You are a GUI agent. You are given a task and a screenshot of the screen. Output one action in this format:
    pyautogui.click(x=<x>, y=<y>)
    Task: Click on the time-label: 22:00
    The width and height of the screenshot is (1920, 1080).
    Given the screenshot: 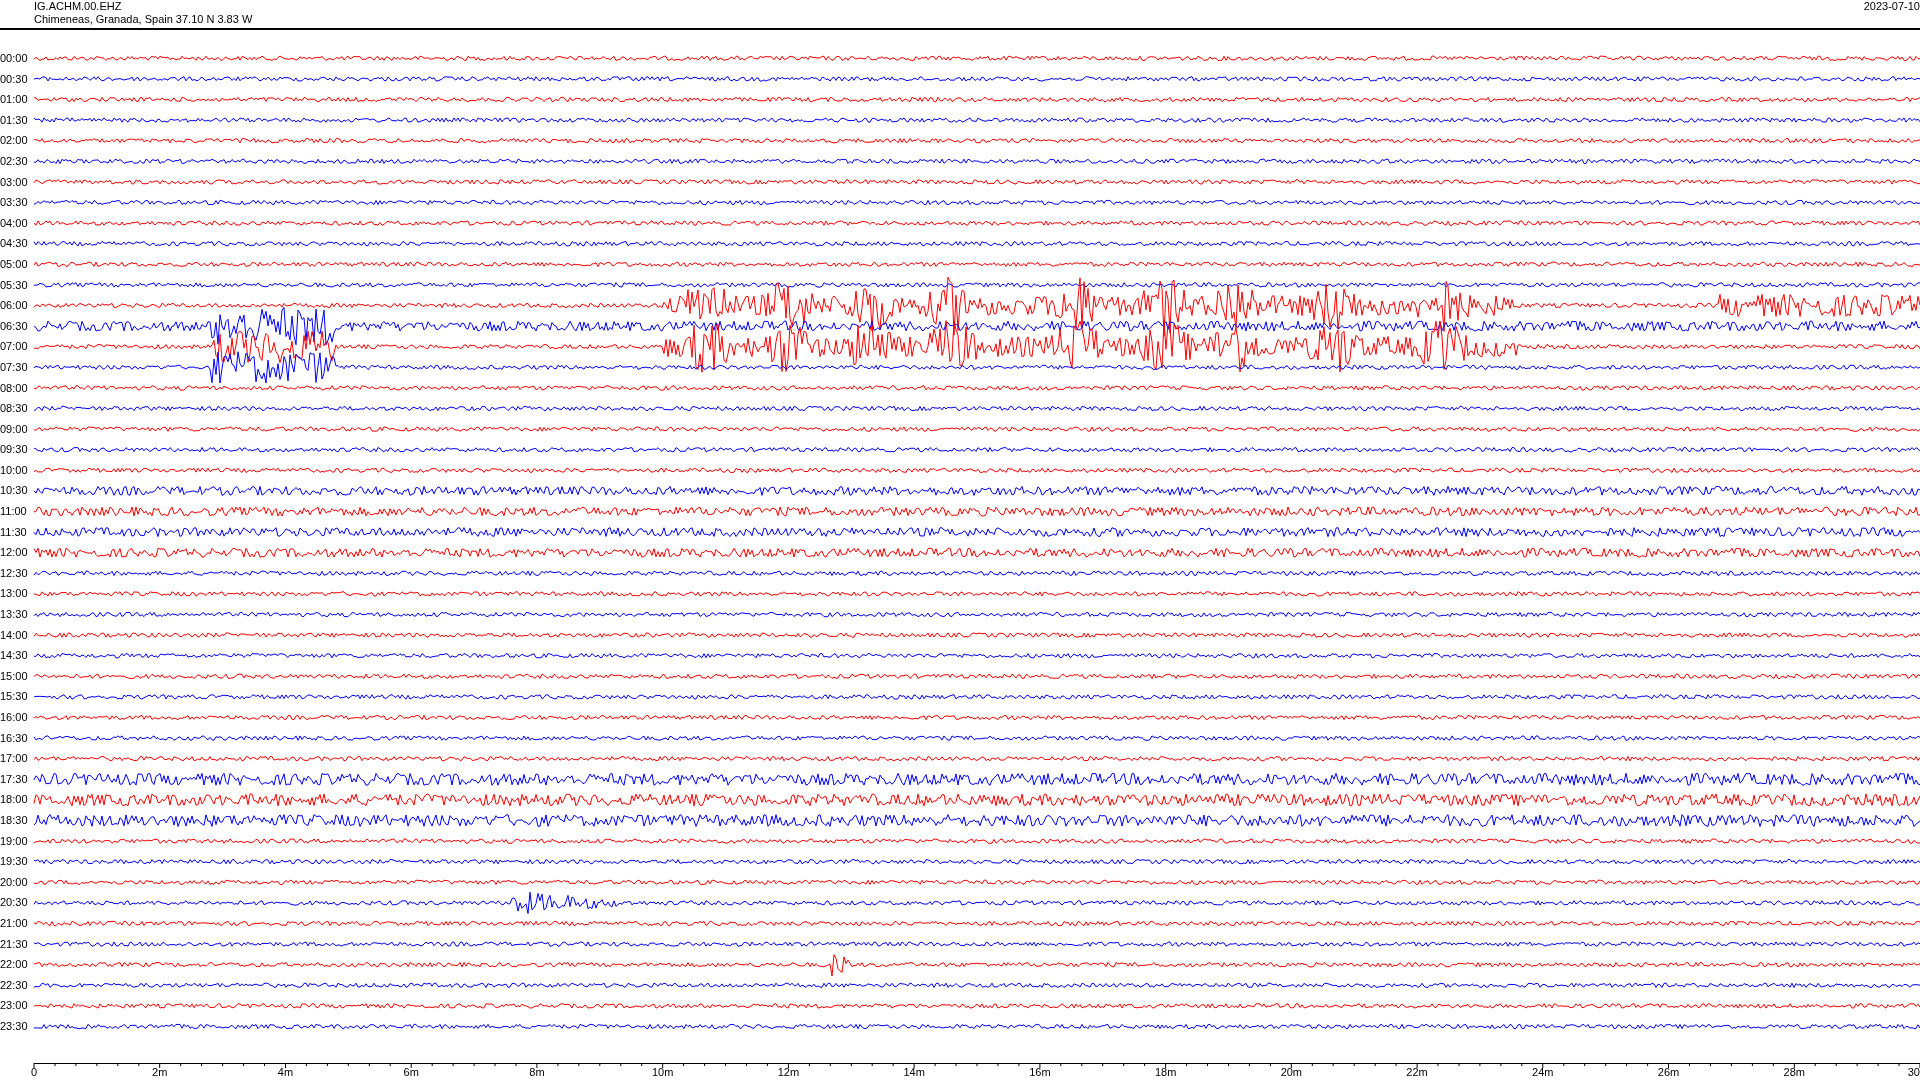 What is the action you would take?
    pyautogui.click(x=14, y=965)
    